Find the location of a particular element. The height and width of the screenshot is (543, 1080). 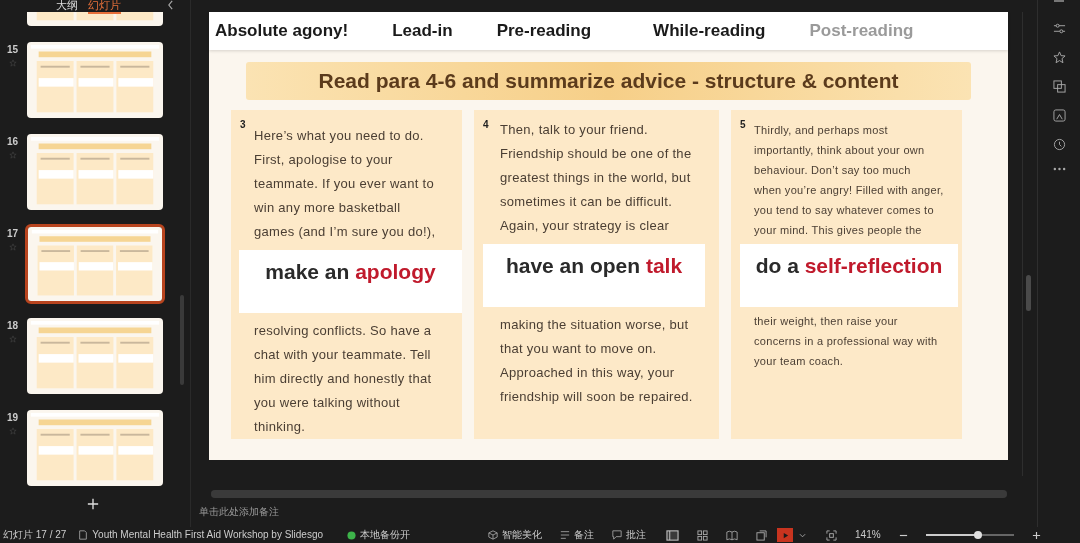

summary-phrase: do a self-reflection is located at coordinates (849, 275).